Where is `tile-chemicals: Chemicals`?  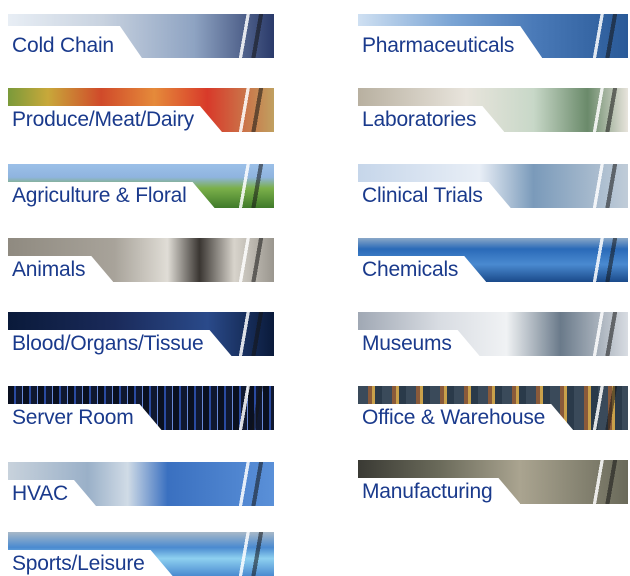
tile-chemicals: Chemicals is located at coordinates (493, 259).